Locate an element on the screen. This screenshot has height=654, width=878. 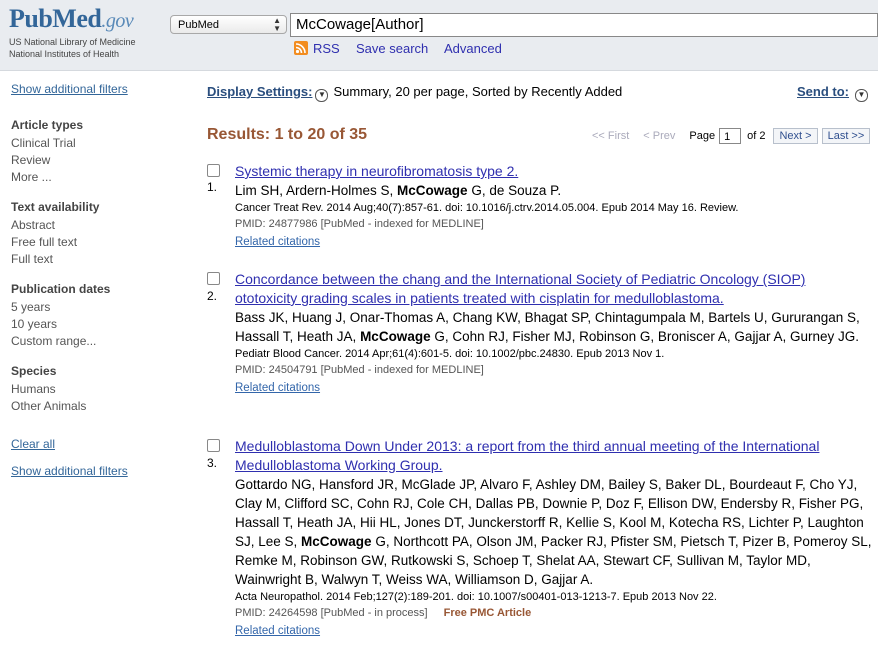
filter-full-text: Full text is located at coordinates (101, 259).